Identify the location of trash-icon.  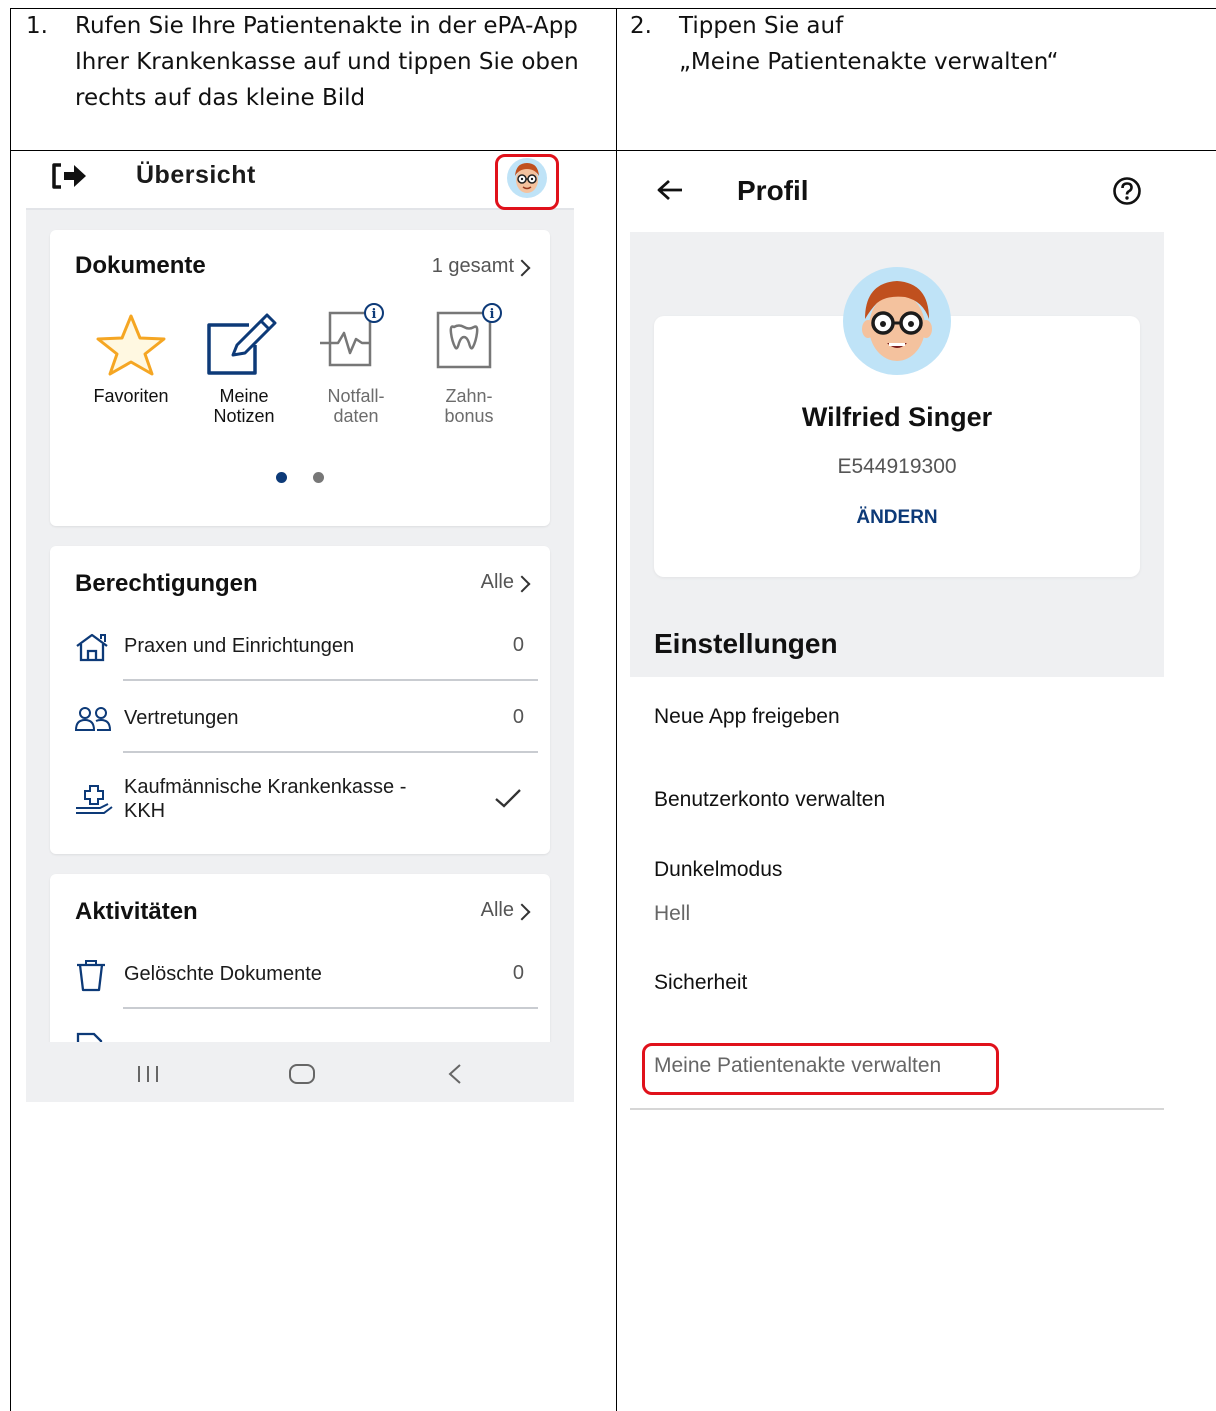
(91, 976).